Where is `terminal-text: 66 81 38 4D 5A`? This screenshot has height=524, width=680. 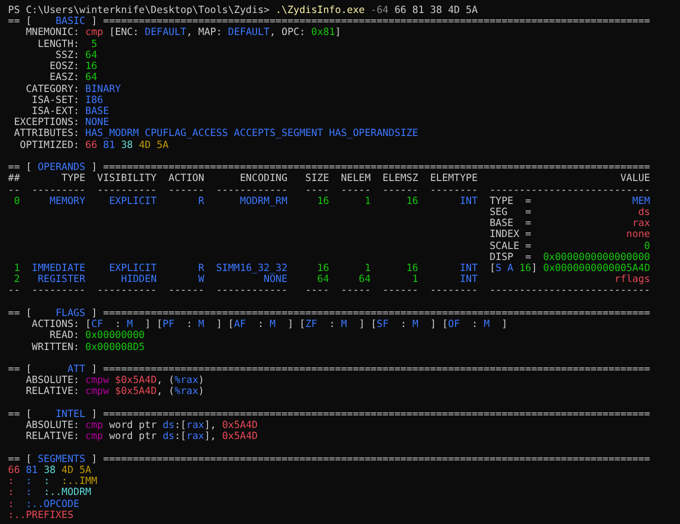
terminal-text: 66 81 38 4D 5A is located at coordinates (436, 10).